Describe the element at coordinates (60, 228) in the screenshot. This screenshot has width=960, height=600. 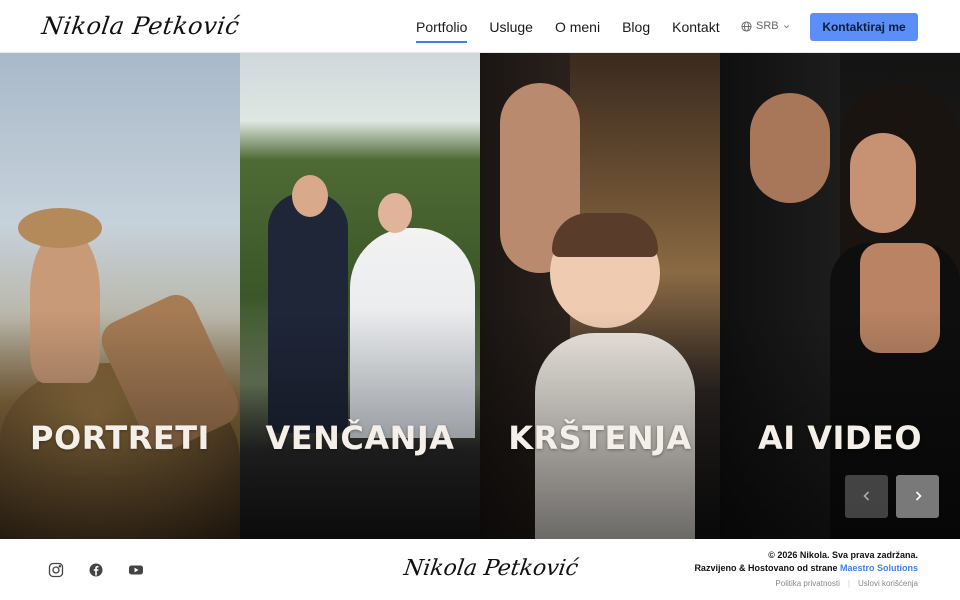
I see `hat-image` at that location.